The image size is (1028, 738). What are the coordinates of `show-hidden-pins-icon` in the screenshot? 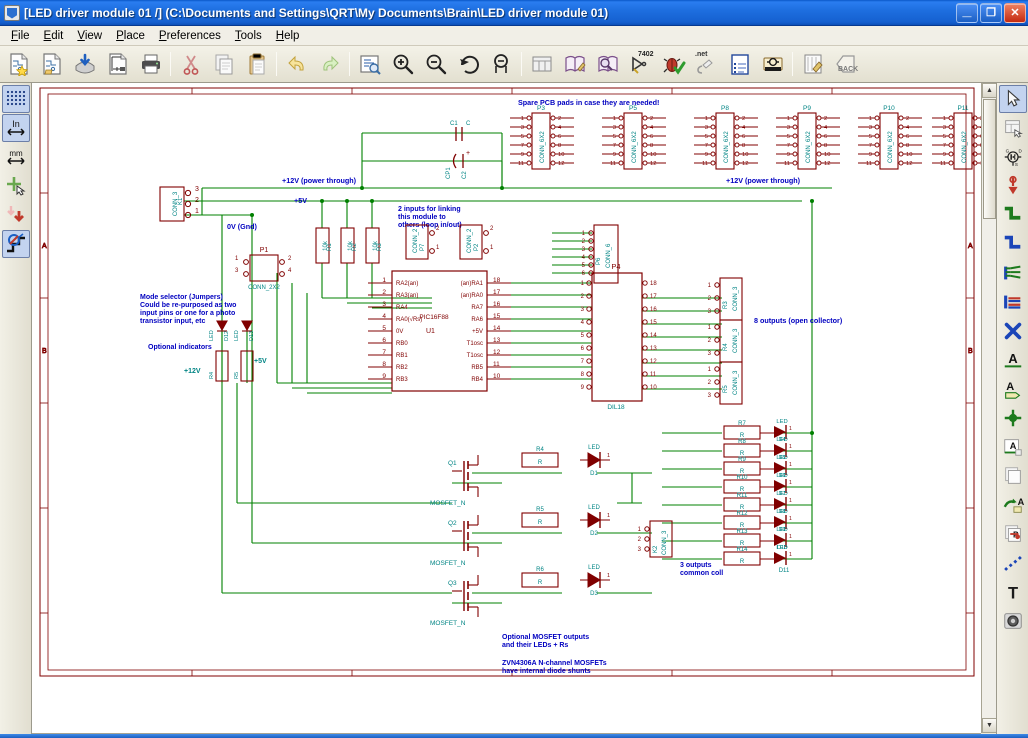 It's located at (16, 215).